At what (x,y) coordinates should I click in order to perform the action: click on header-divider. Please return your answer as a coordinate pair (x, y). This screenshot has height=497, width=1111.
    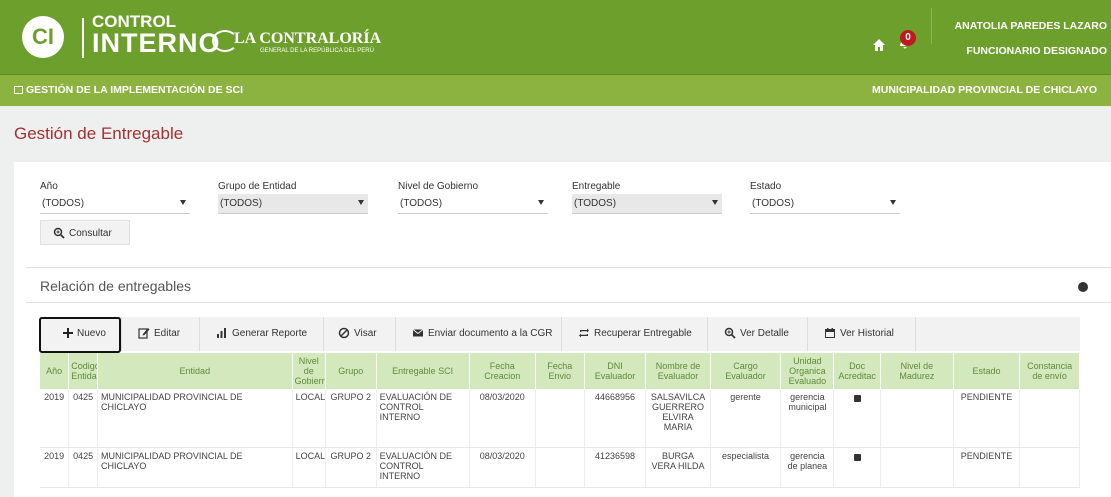
    Looking at the image, I should click on (931, 26).